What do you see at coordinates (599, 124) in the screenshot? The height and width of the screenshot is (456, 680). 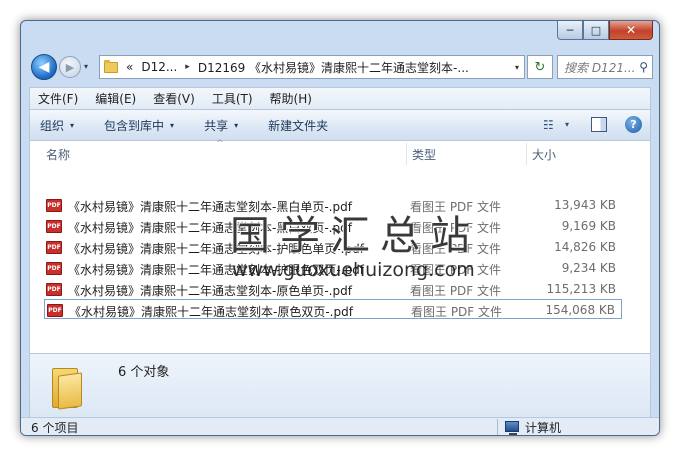 I see `preview-pane-icon` at bounding box center [599, 124].